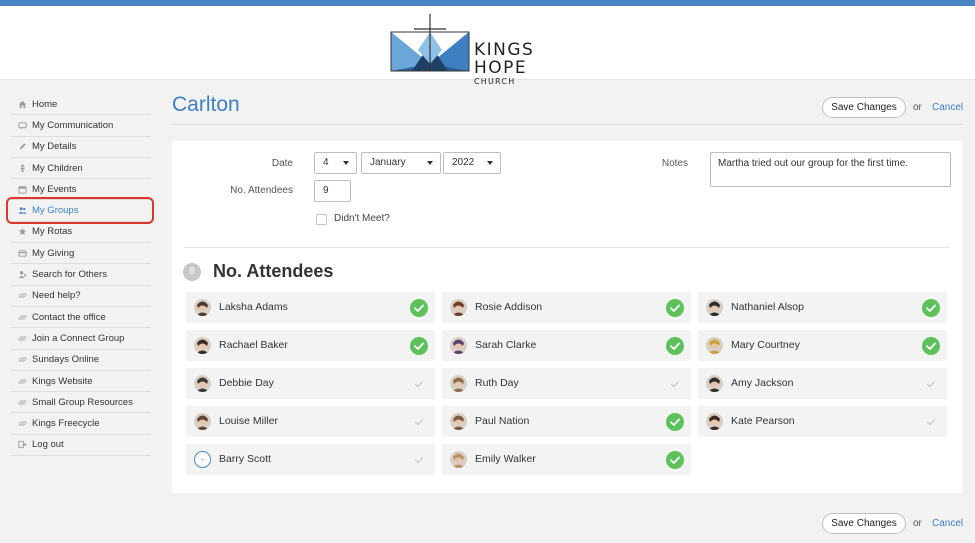 This screenshot has width=975, height=543. I want to click on sidebar-item-label: Sundays Online, so click(66, 360).